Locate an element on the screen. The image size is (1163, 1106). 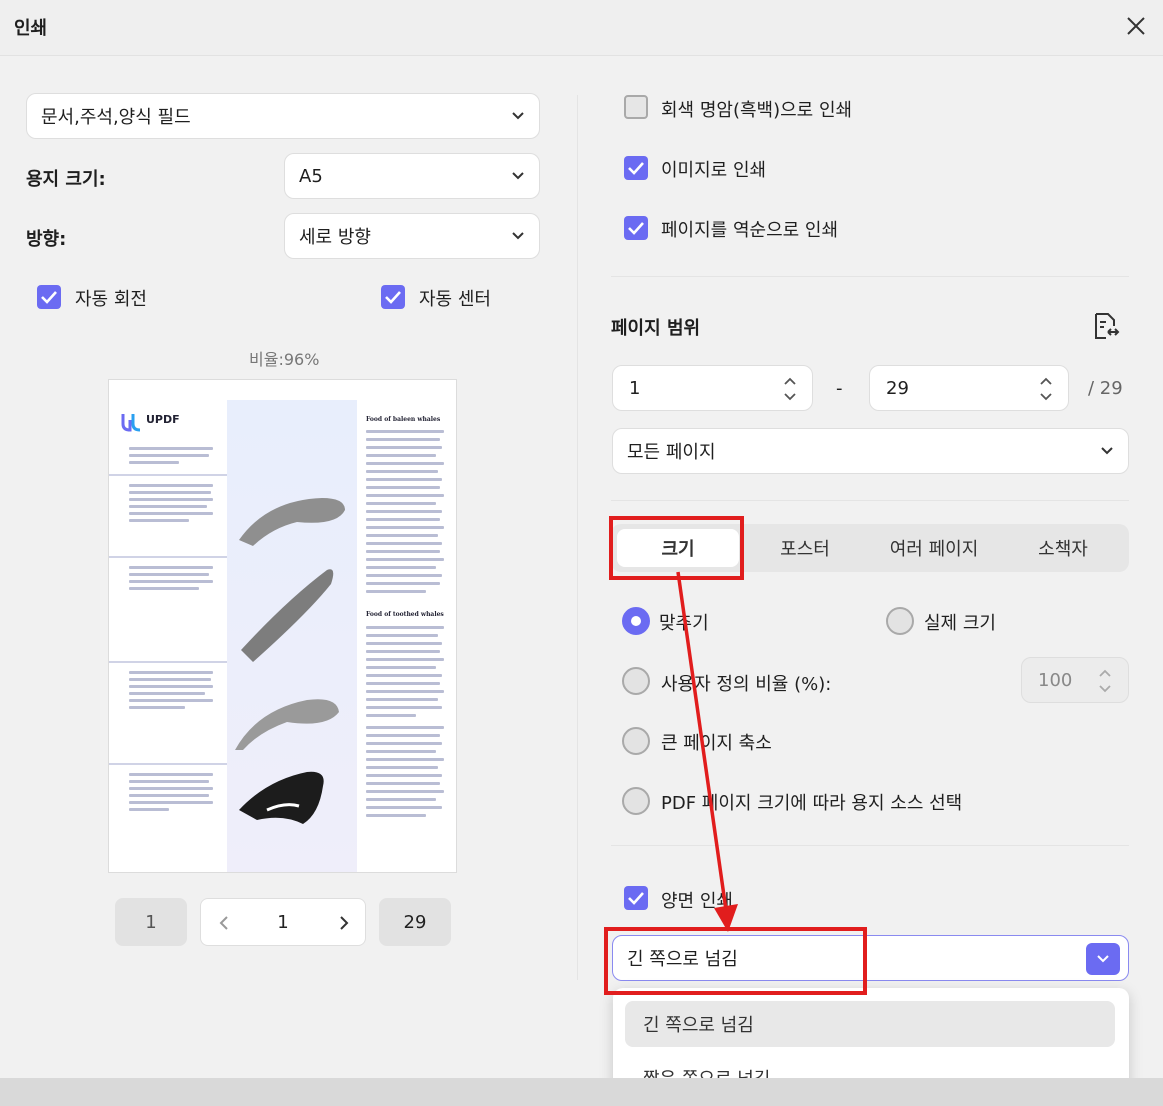
updf-logo is located at coordinates (132, 424).